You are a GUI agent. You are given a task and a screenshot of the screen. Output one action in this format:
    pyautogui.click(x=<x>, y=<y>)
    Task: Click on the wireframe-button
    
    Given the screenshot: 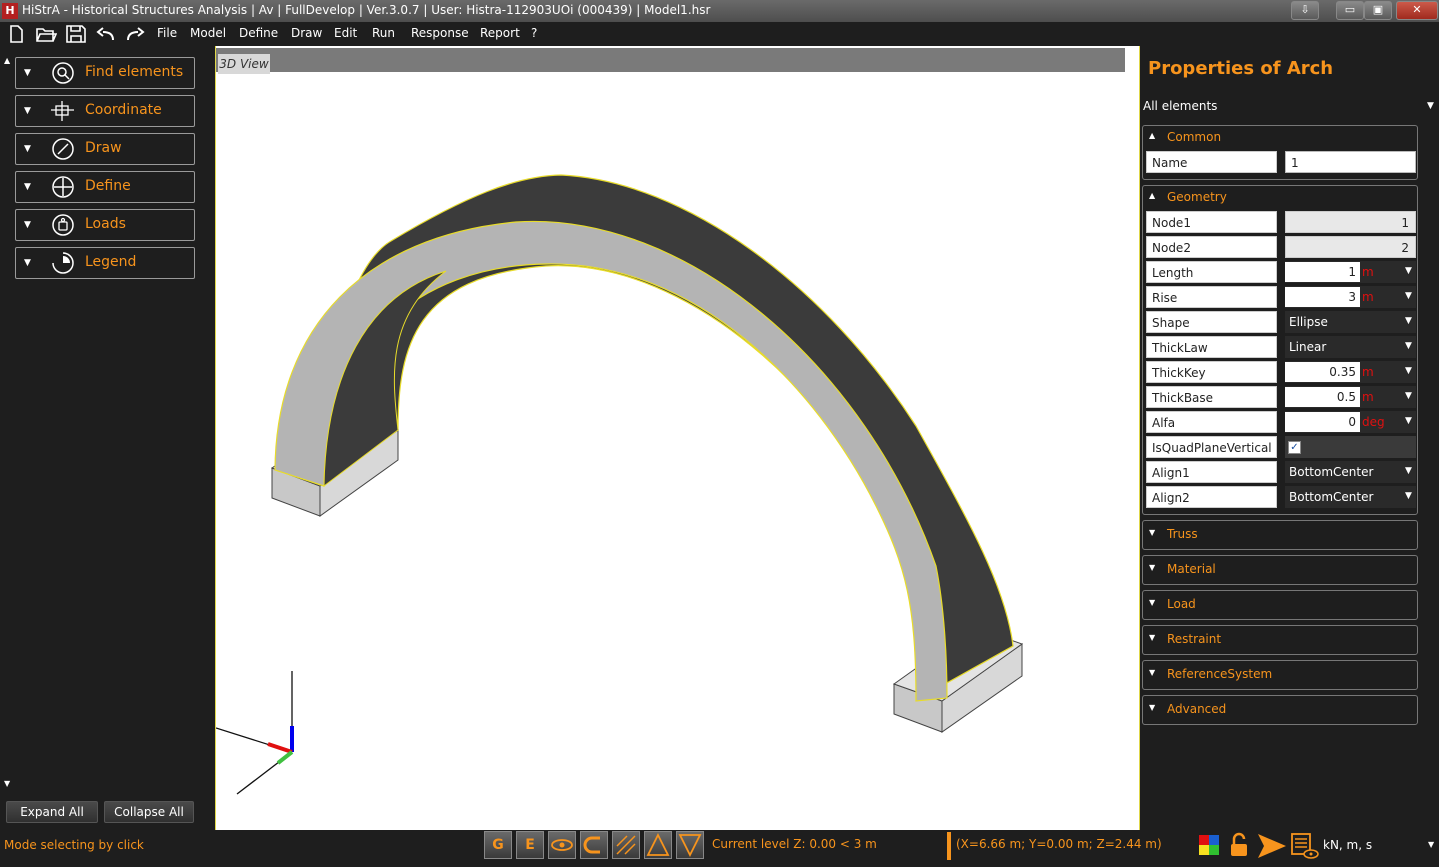 What is the action you would take?
    pyautogui.click(x=626, y=845)
    